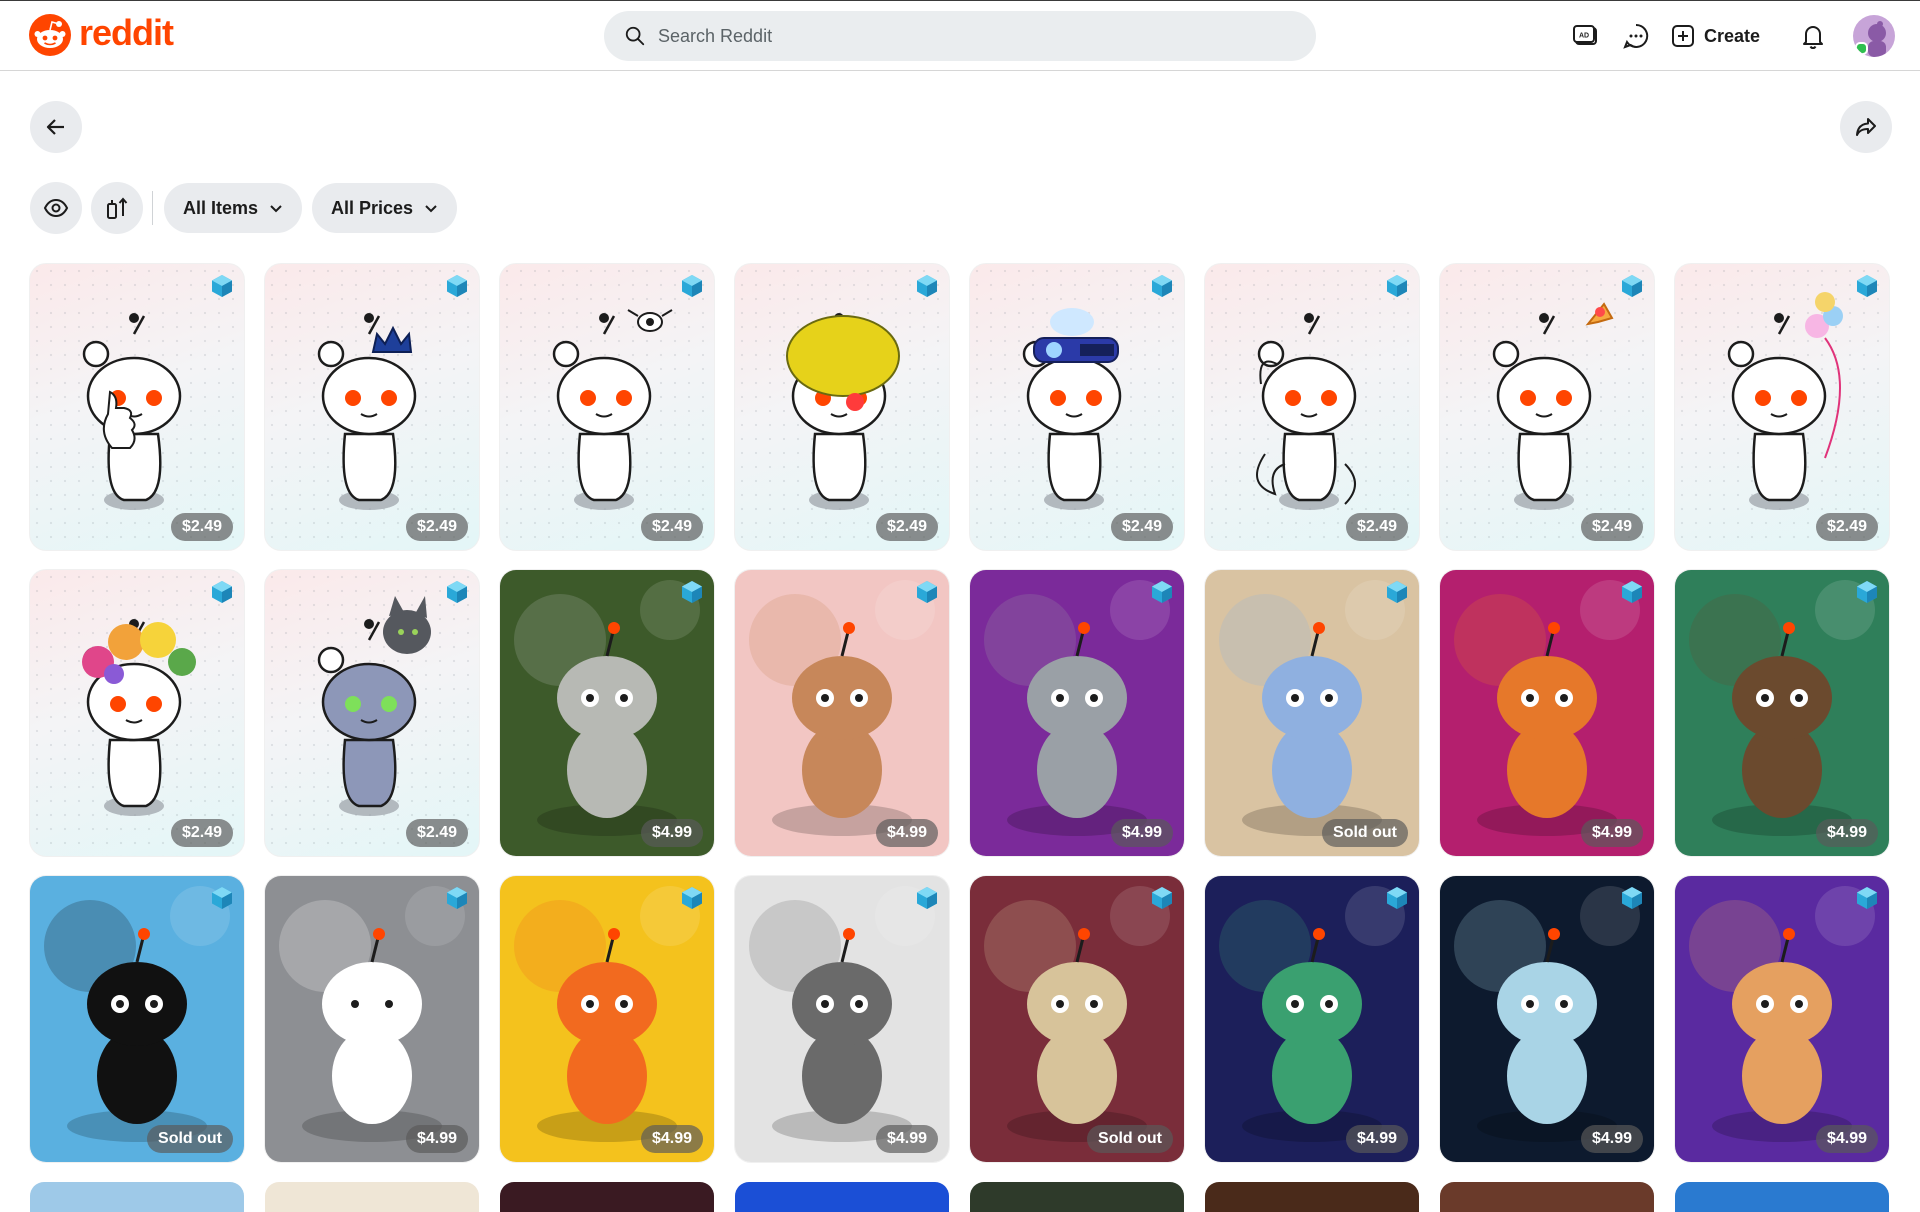 The image size is (1920, 1212). What do you see at coordinates (56, 208) in the screenshot?
I see `visibility-toggle-button` at bounding box center [56, 208].